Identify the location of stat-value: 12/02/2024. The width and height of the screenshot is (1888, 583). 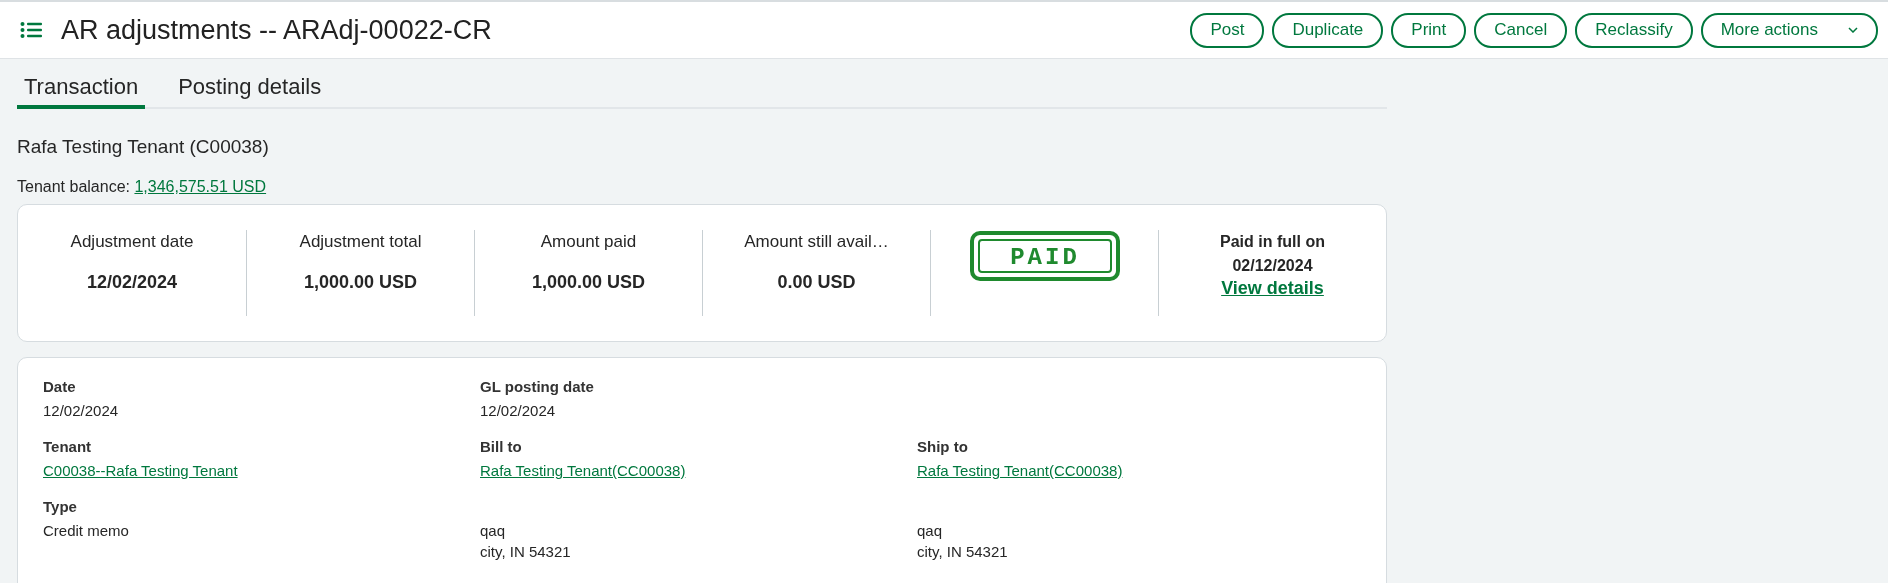
(132, 282).